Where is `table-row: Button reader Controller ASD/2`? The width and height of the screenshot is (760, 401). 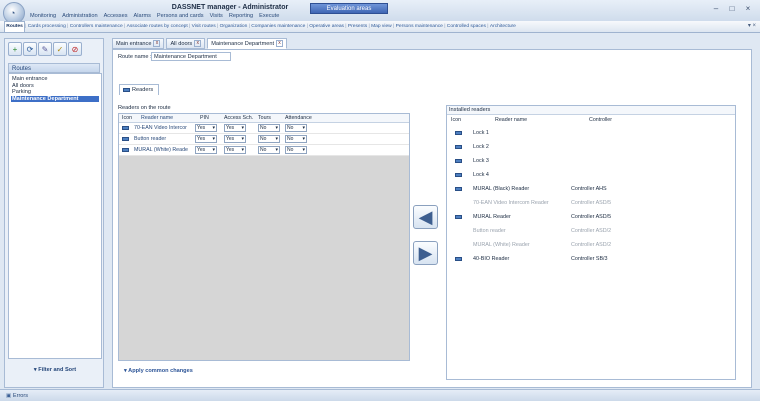 table-row: Button reader Controller ASD/2 is located at coordinates (591, 231).